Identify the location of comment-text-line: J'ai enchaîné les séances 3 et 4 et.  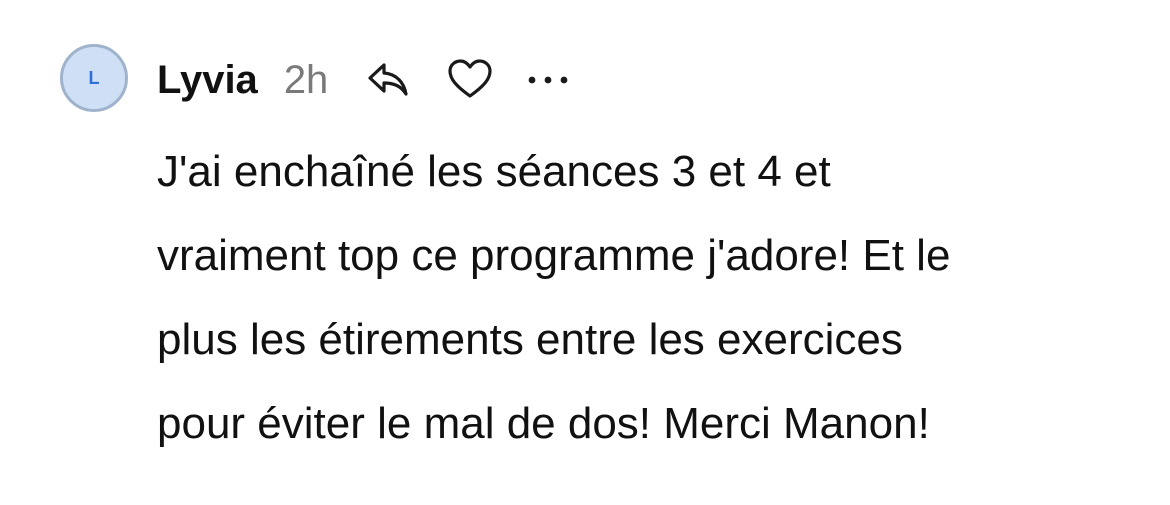
(494, 171).